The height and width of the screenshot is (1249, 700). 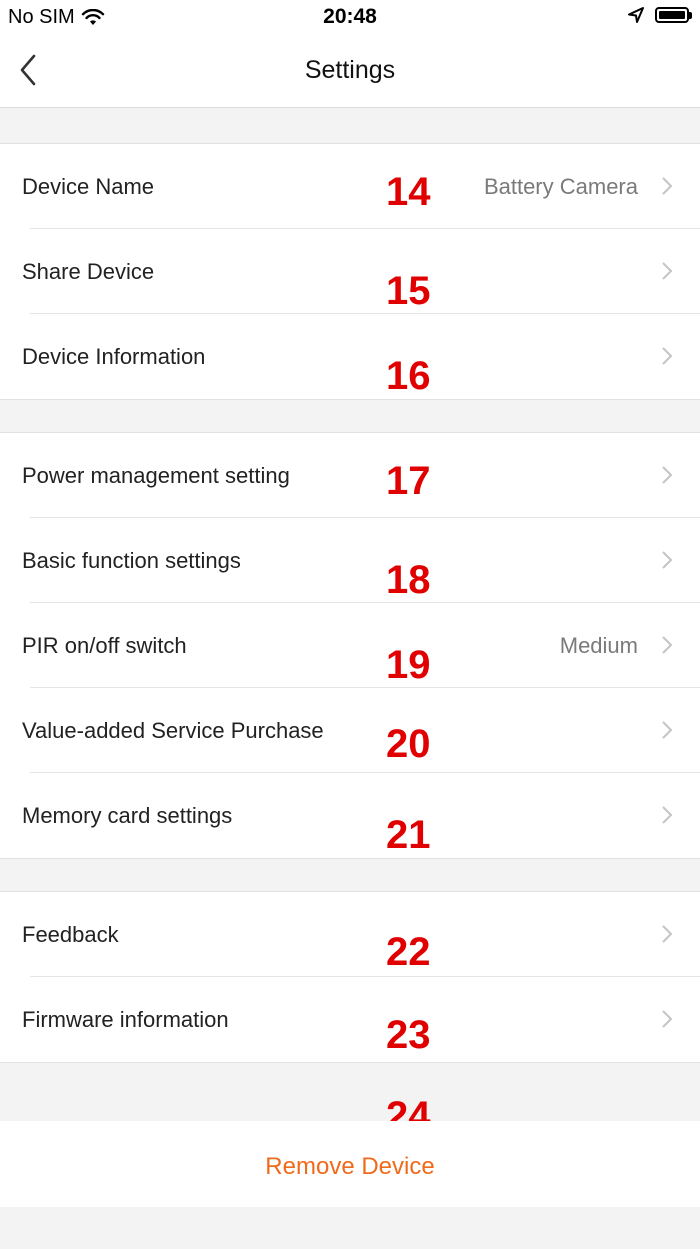 I want to click on device-name-value: Battery Camera, so click(x=560, y=186).